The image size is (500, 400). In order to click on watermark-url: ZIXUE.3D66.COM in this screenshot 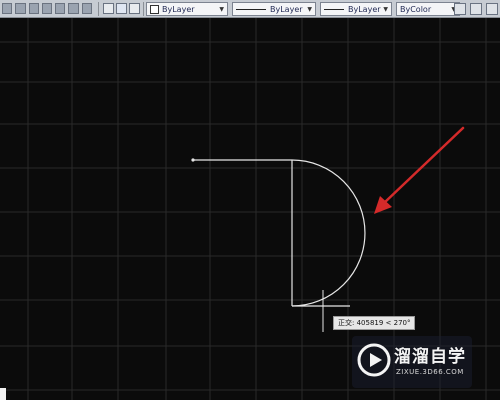, I will do `click(430, 372)`.